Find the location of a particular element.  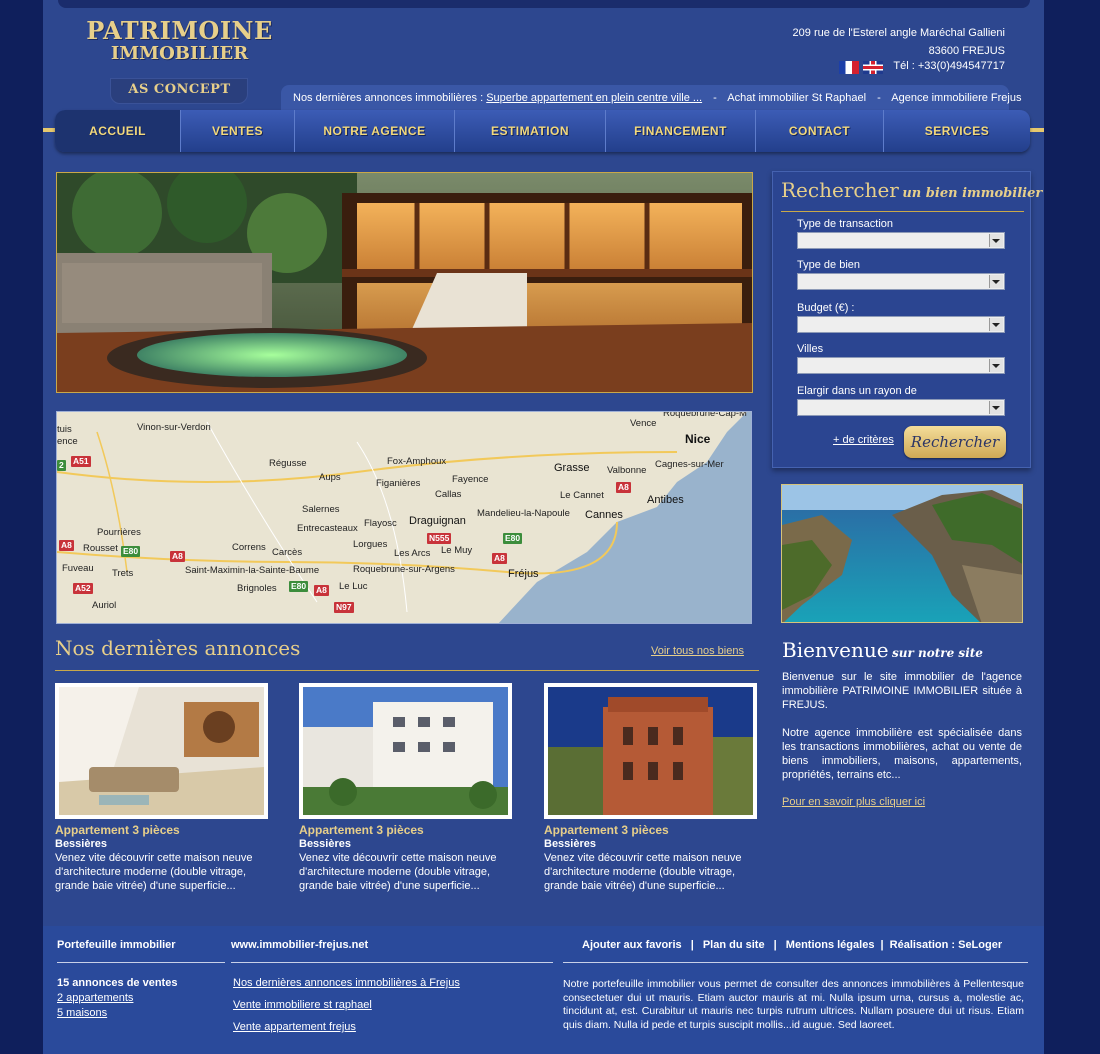

nav-item-ventes: VENTES is located at coordinates (238, 131).